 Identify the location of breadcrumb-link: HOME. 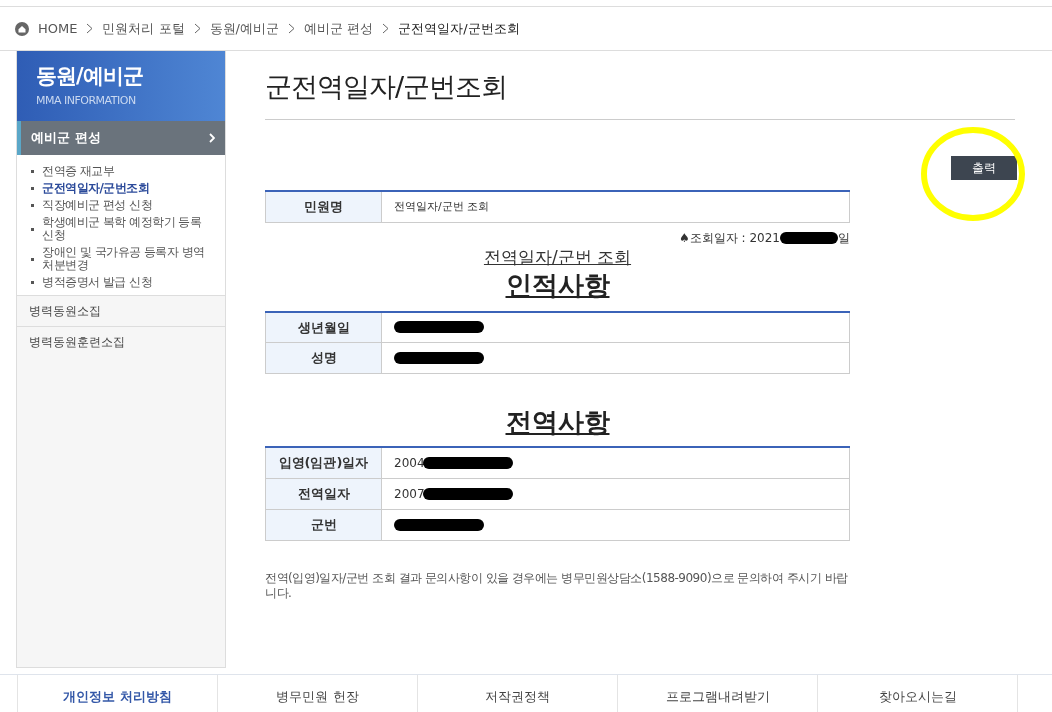
(58, 28).